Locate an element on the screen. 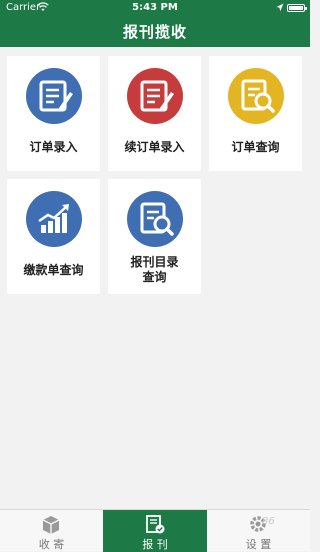  tab-newspaper: 报 刊 is located at coordinates (155, 531).